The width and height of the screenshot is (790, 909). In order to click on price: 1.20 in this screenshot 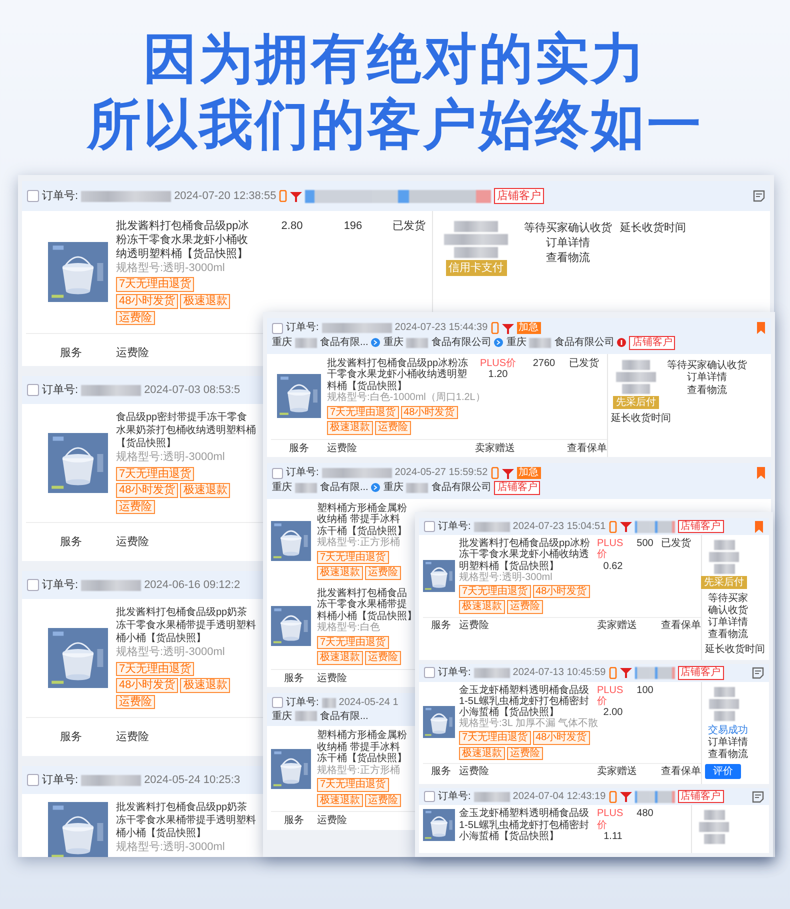, I will do `click(498, 374)`.